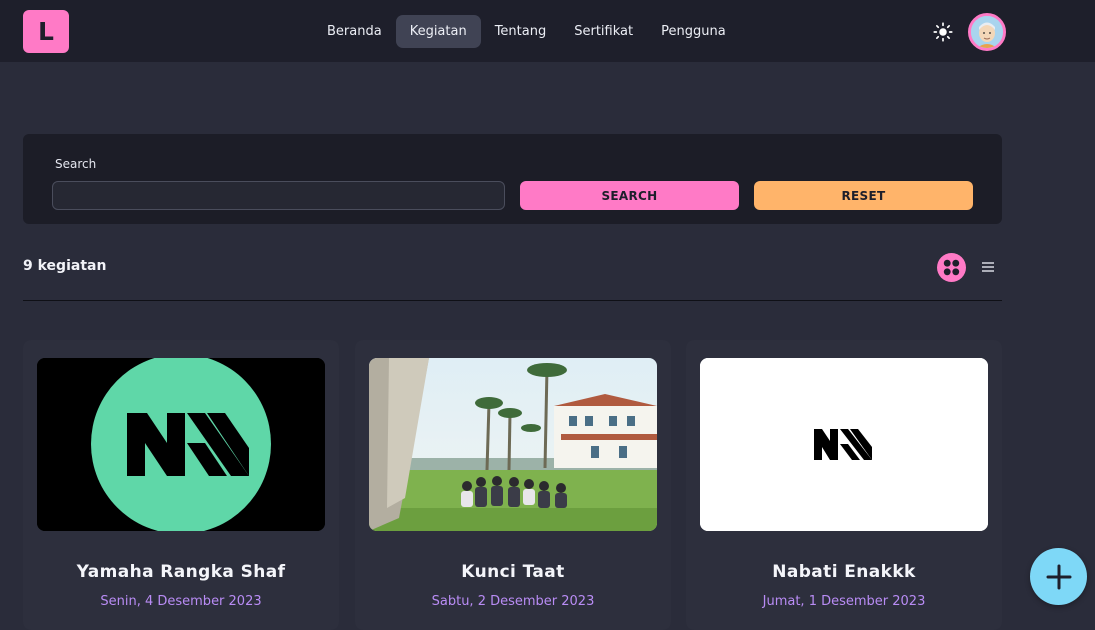 This screenshot has height=630, width=1095. I want to click on campus-lawn-photo-image, so click(513, 444).